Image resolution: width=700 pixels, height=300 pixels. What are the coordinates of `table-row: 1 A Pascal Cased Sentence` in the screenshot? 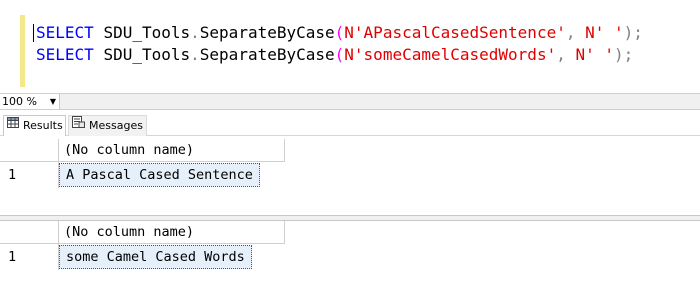 It's located at (145, 175).